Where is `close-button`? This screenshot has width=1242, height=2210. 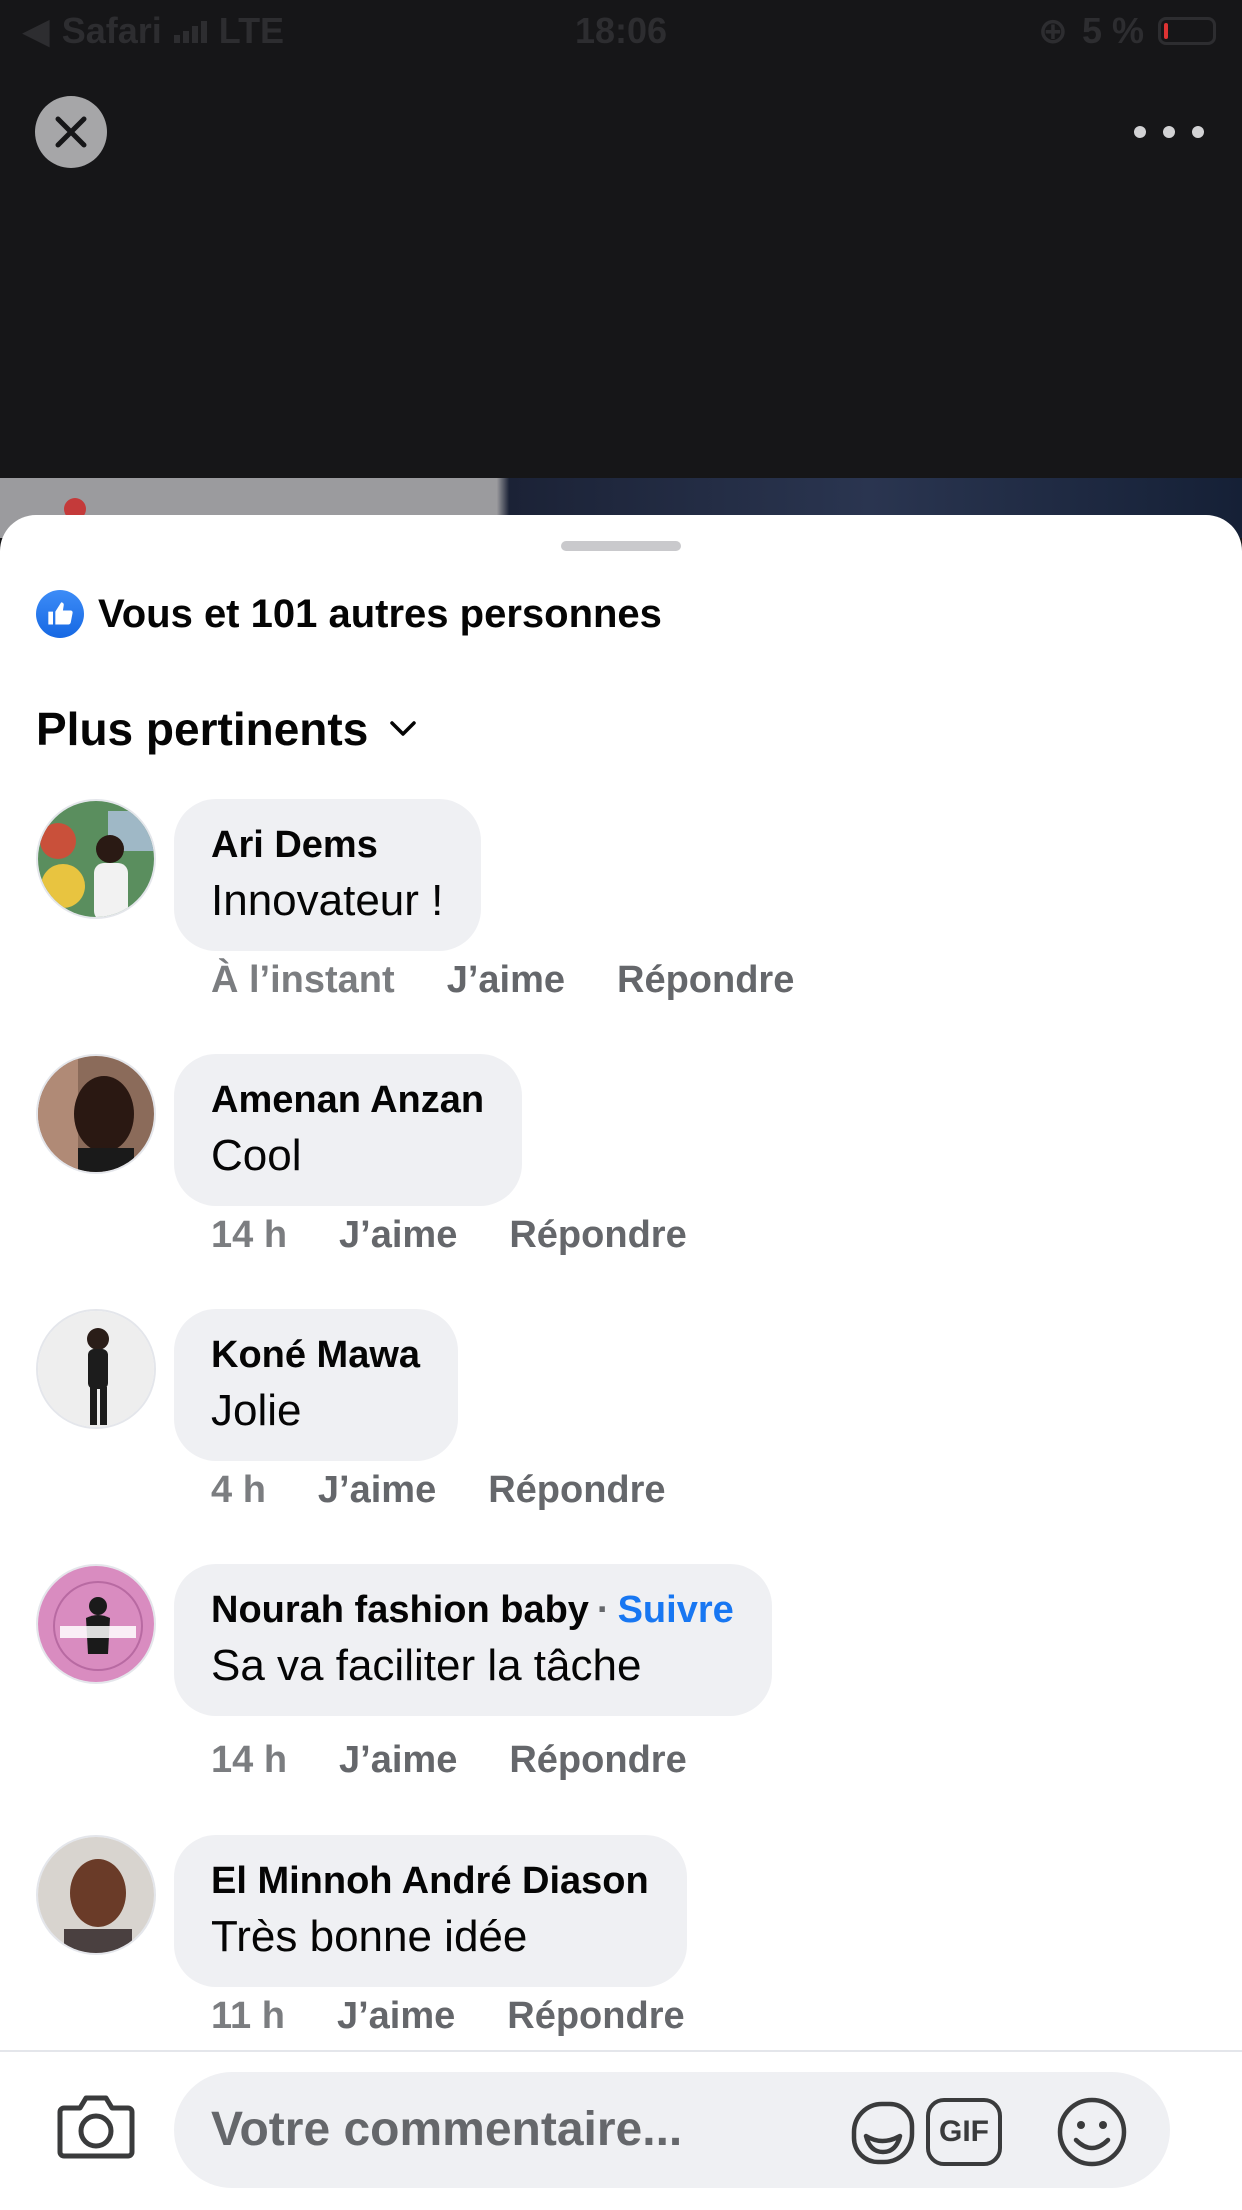
close-button is located at coordinates (71, 132).